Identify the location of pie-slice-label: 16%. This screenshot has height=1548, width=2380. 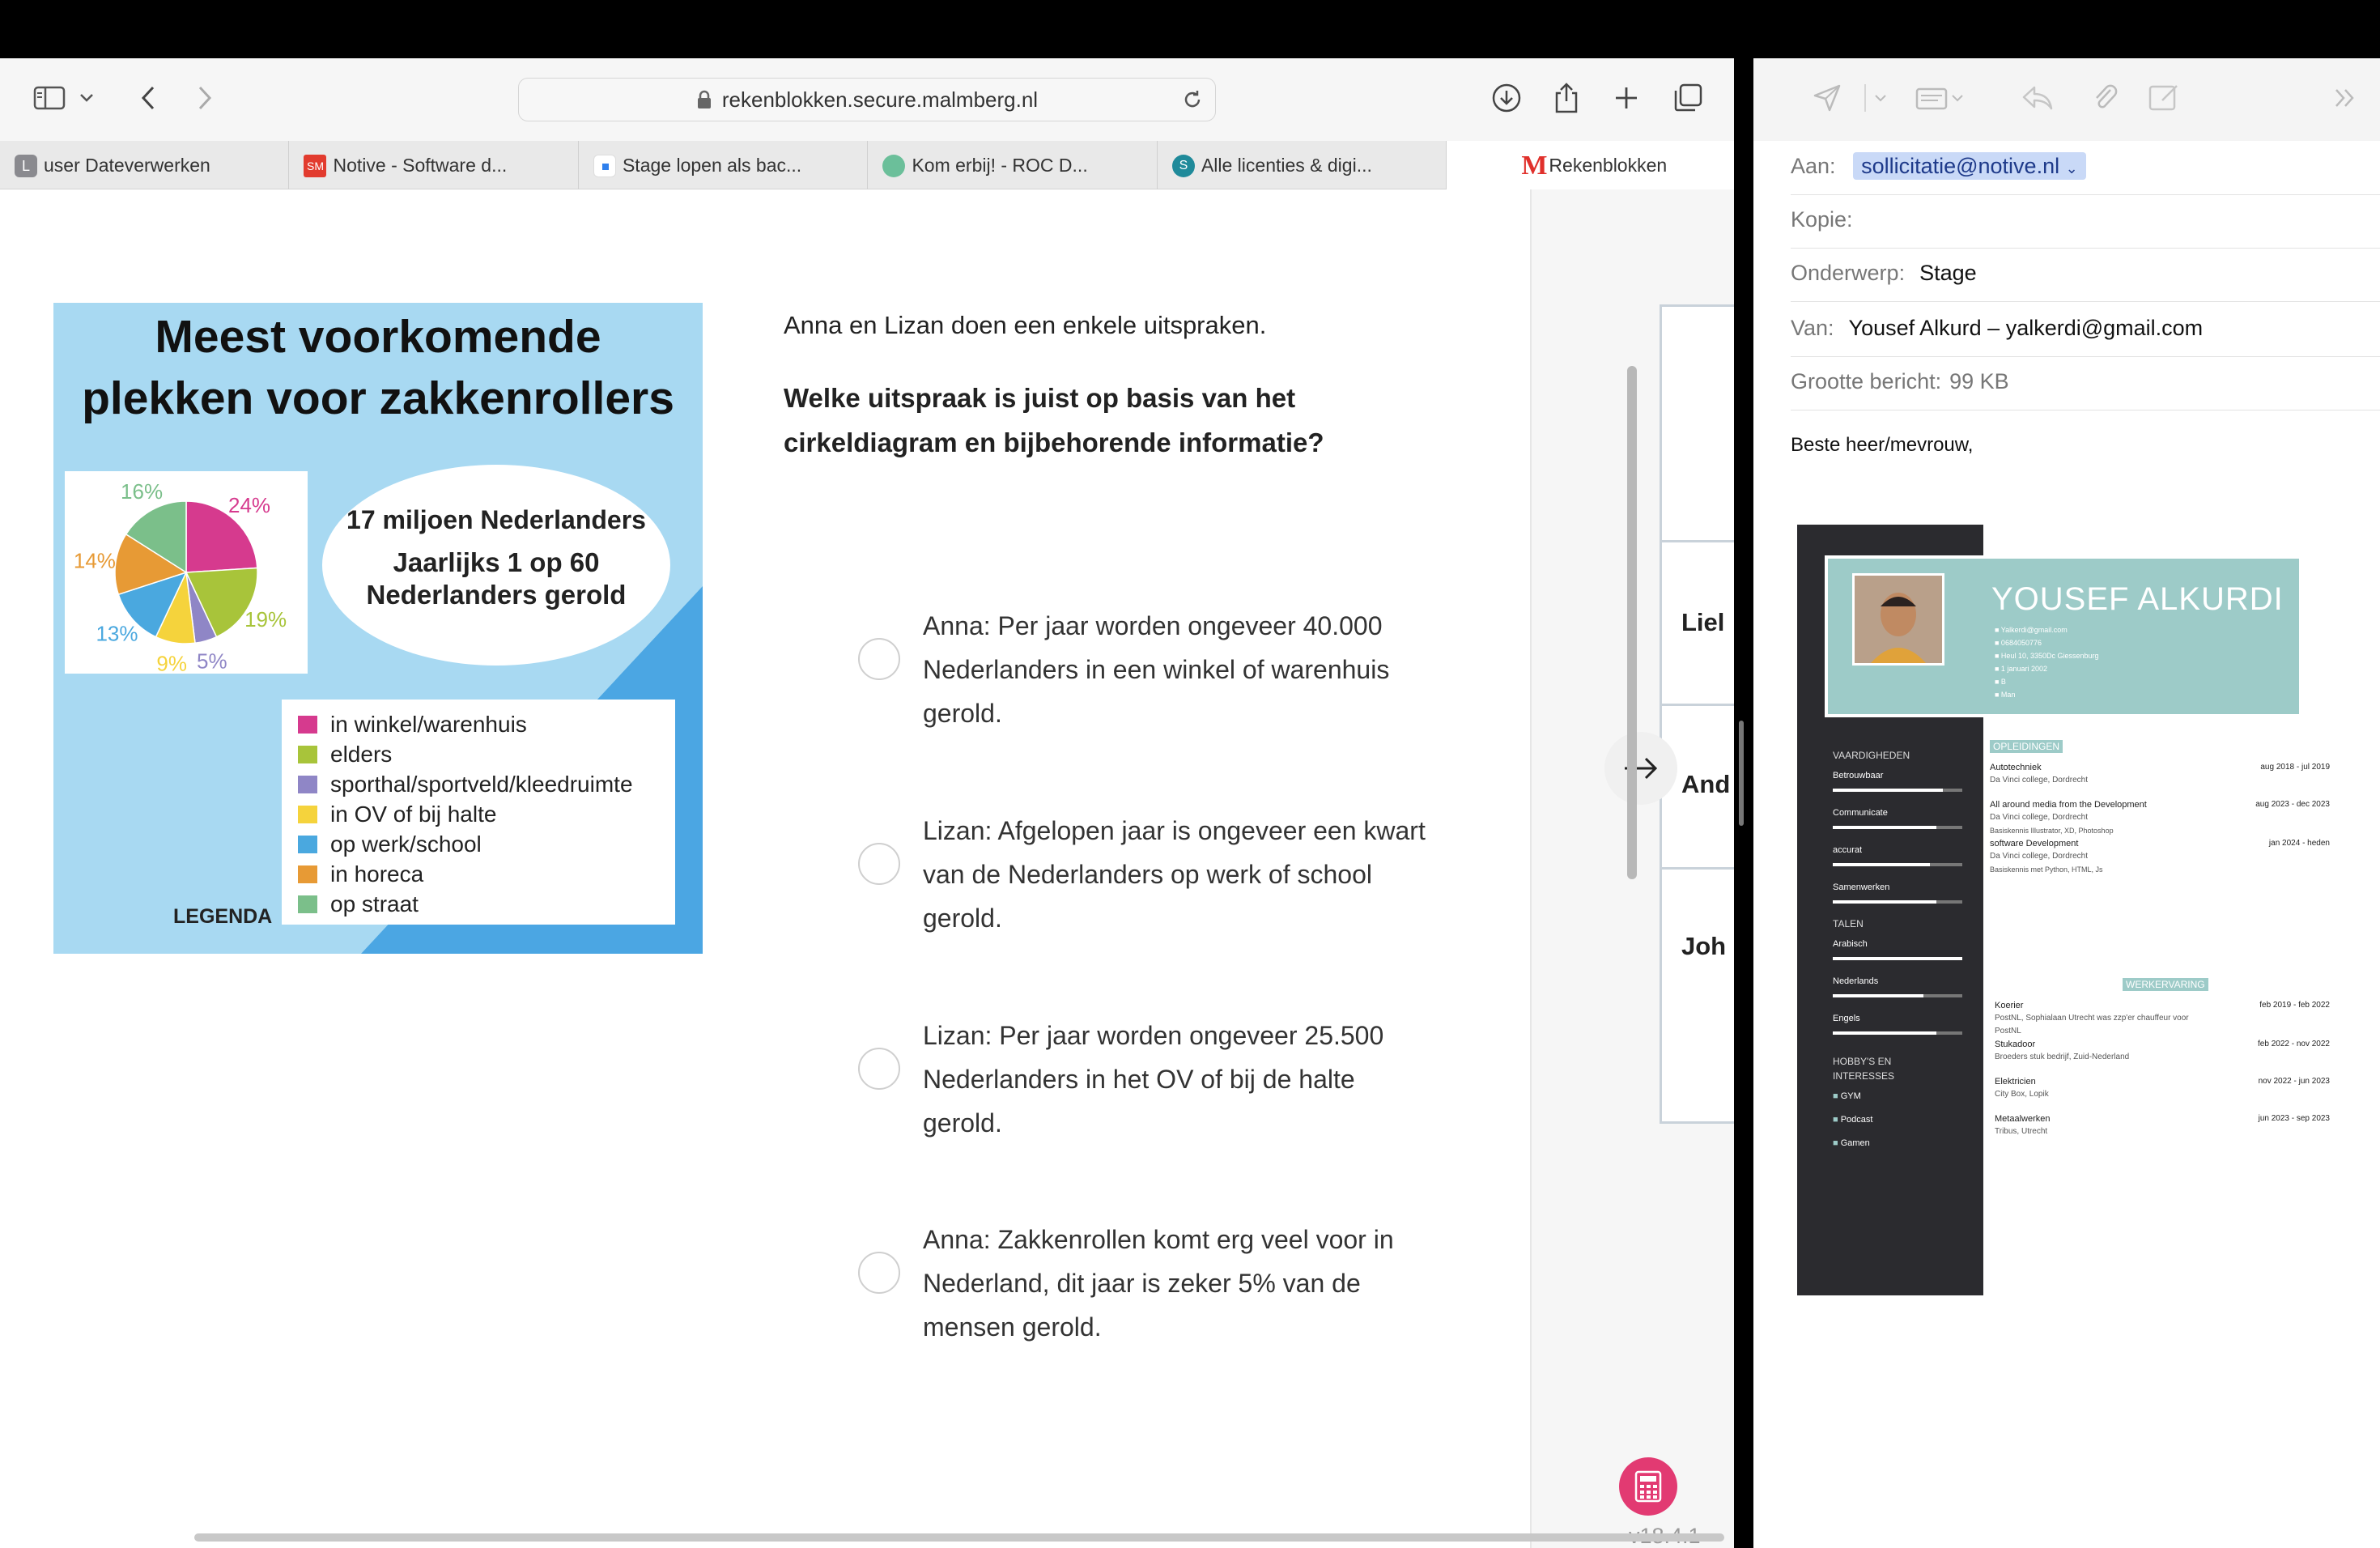
(142, 491).